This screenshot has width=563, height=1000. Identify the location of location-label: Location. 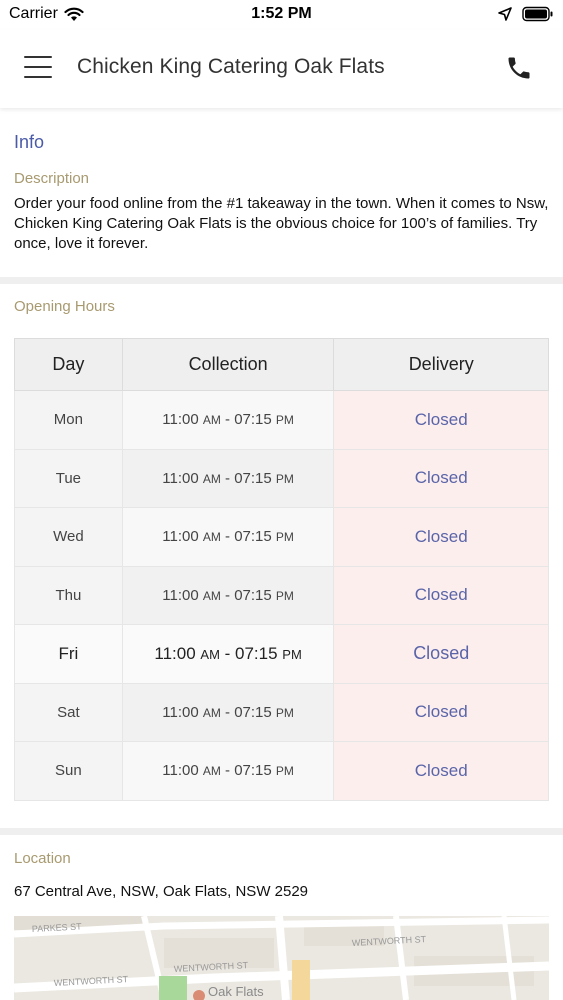
(42, 858).